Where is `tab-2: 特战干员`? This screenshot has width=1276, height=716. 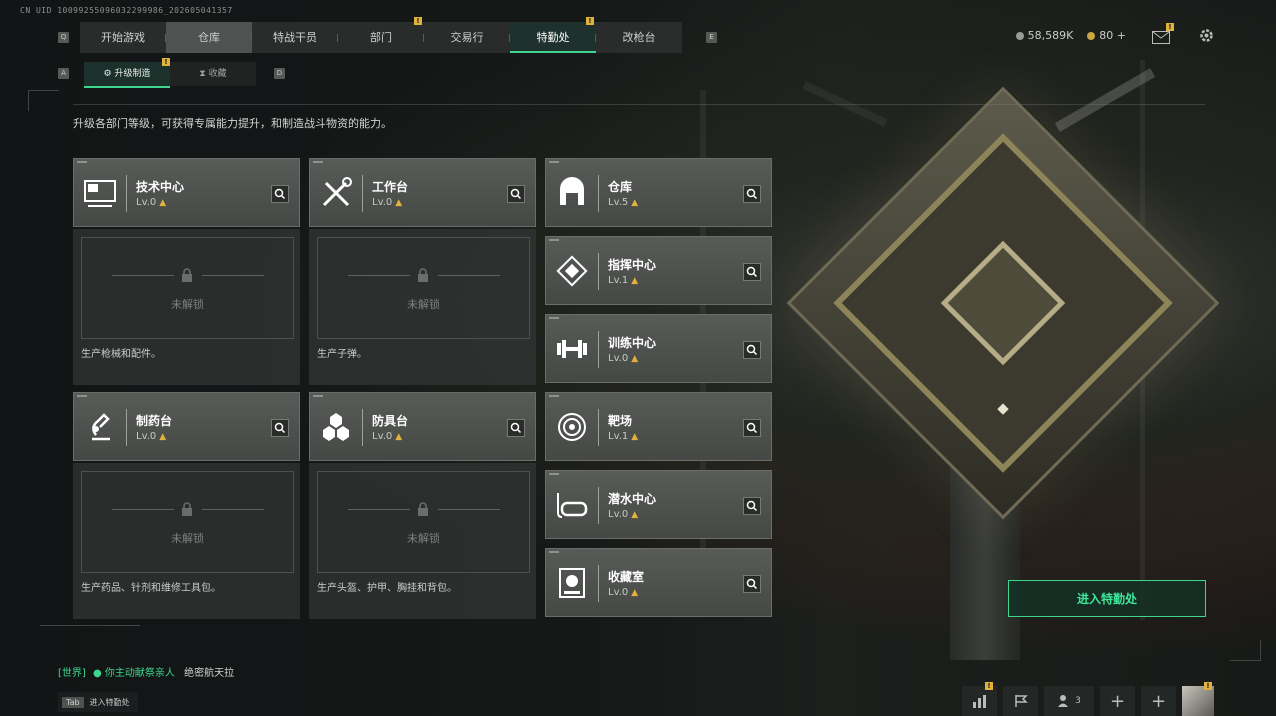 tab-2: 特战干员 is located at coordinates (295, 37).